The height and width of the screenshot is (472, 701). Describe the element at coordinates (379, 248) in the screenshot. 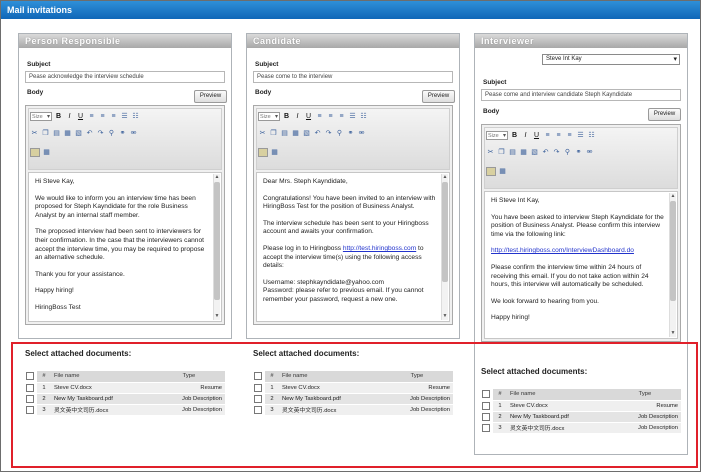

I see `hiringboss-link: http://test.hiringboss.com` at that location.